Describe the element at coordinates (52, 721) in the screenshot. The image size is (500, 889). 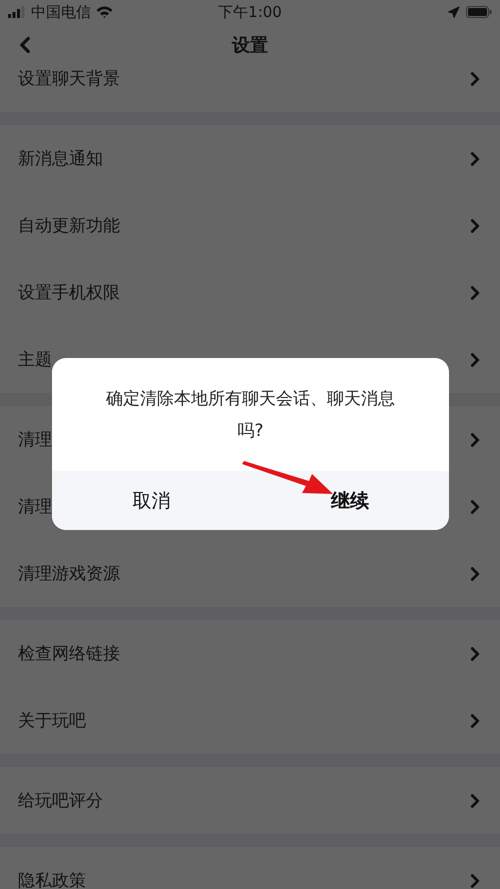
I see `row-label: 关于玩吧` at that location.